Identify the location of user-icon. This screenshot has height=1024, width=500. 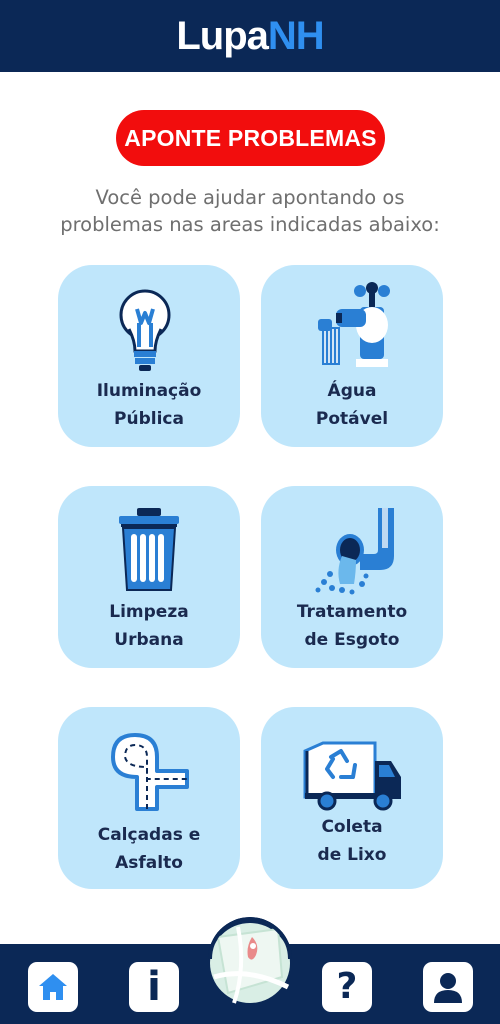
(448, 988).